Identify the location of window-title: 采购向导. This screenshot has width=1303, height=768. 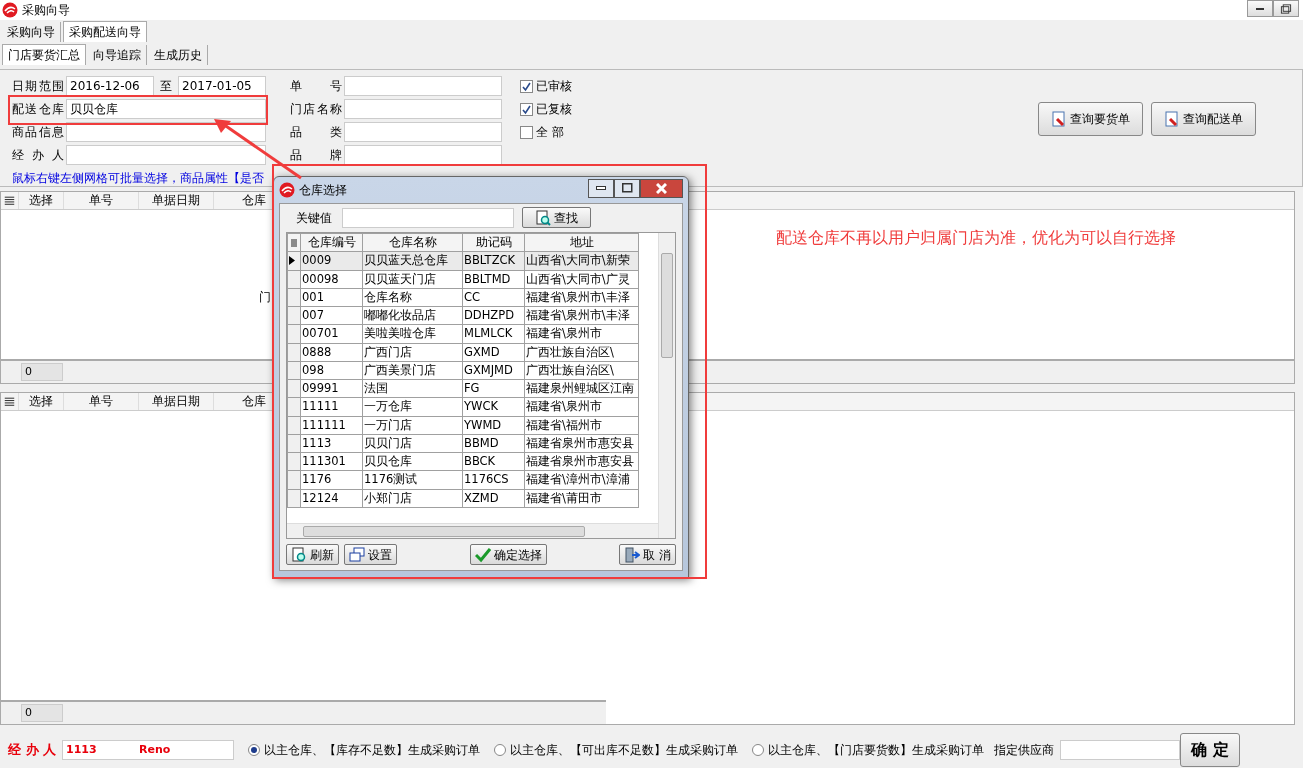
(46, 10).